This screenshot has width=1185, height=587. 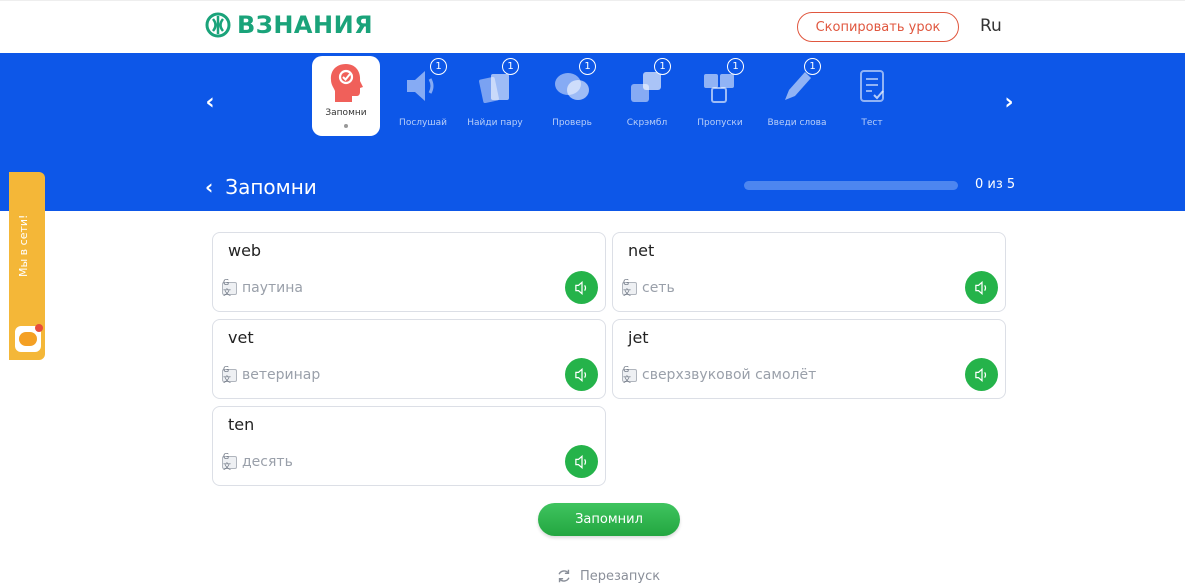 What do you see at coordinates (872, 82) in the screenshot?
I see `test-icon` at bounding box center [872, 82].